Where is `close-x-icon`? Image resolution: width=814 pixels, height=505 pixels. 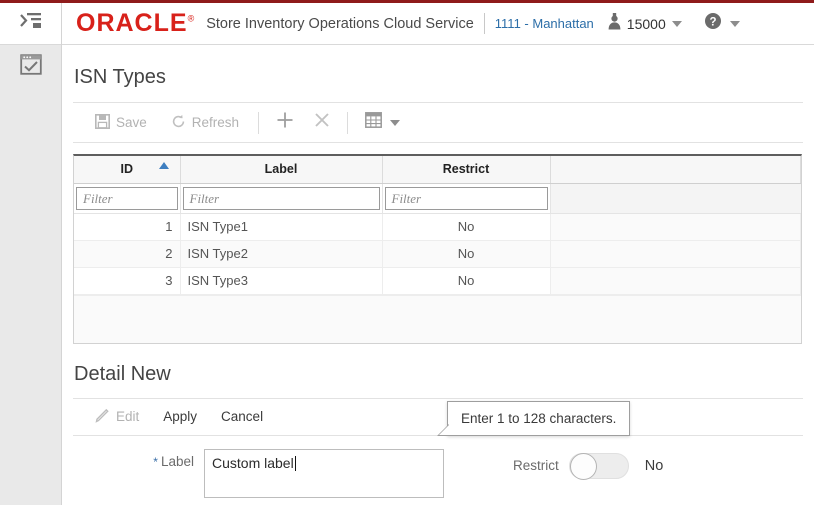
close-x-icon is located at coordinates (322, 122).